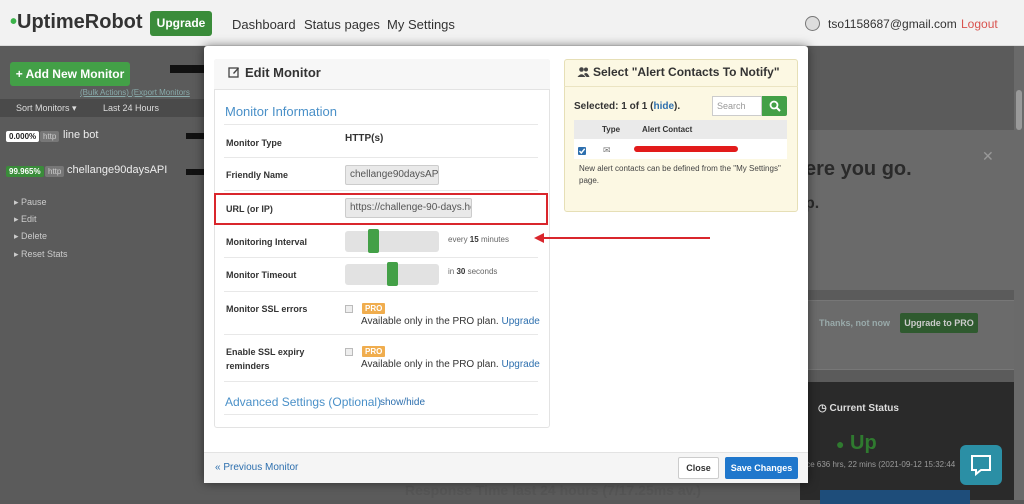  I want to click on annotation-highlight-box, so click(381, 209).